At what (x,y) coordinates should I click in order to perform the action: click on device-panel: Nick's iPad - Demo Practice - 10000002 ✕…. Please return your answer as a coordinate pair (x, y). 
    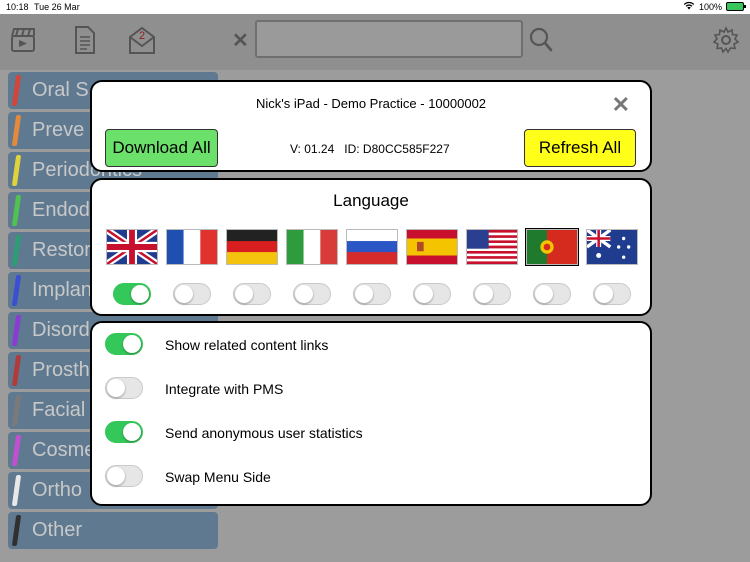
    Looking at the image, I should click on (371, 126).